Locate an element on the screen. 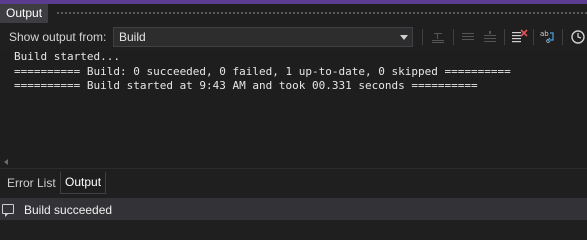  next-message-icon is located at coordinates (468, 37).